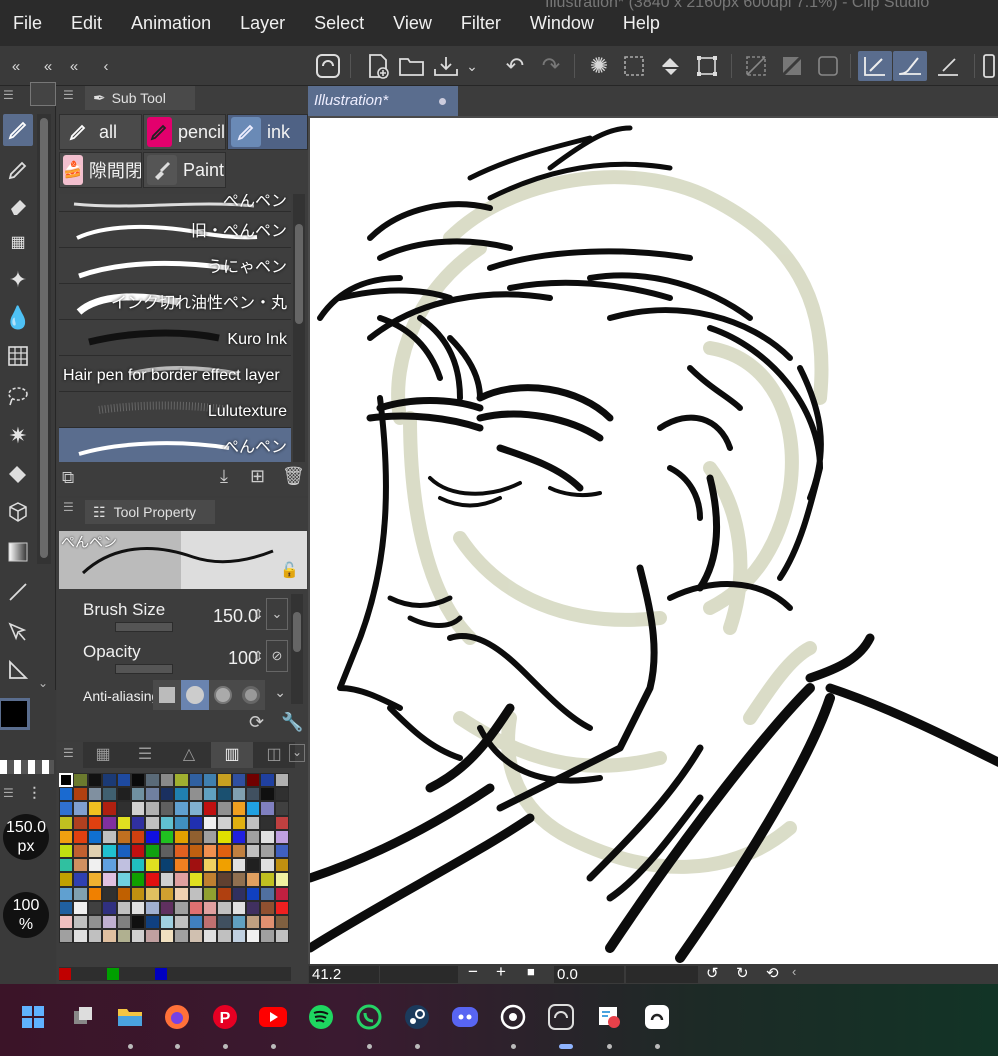  What do you see at coordinates (68, 478) in the screenshot?
I see `copy-tool-icon: ⧉` at bounding box center [68, 478].